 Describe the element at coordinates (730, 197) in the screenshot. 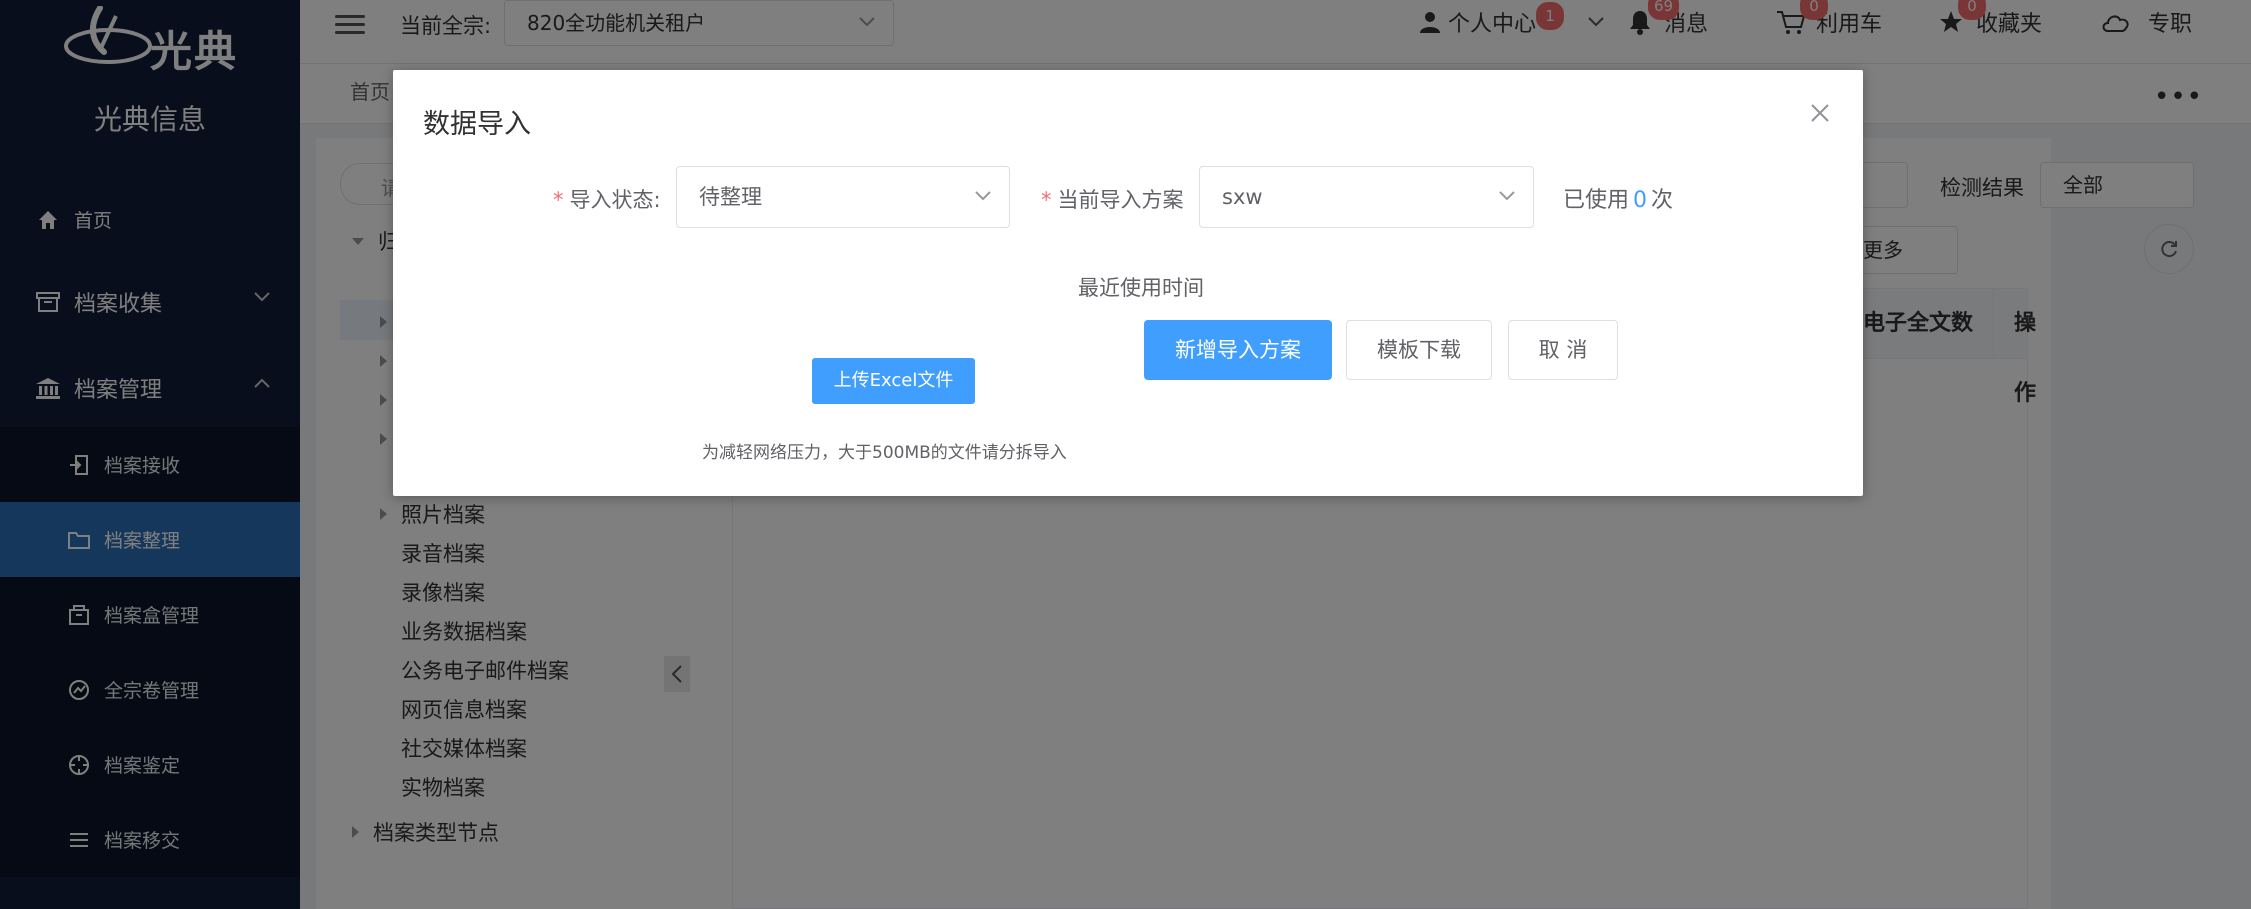

I see `import-status-value: 待整理` at that location.